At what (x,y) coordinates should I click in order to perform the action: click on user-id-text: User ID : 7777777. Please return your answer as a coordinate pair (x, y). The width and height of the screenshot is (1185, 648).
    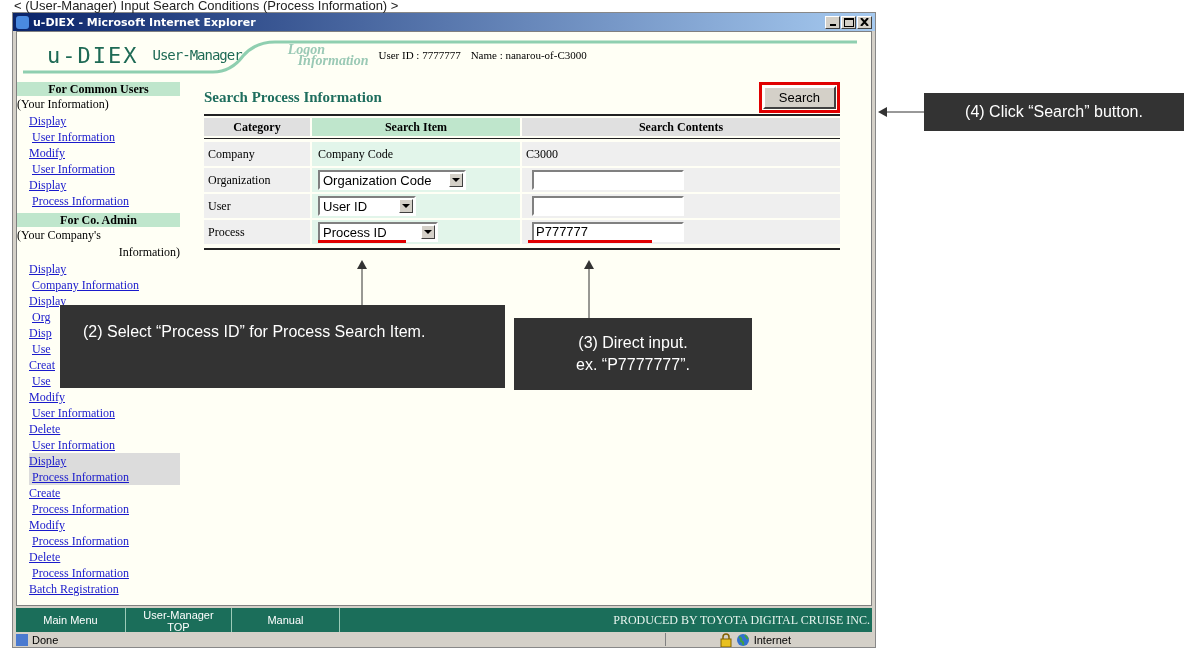
    Looking at the image, I should click on (419, 55).